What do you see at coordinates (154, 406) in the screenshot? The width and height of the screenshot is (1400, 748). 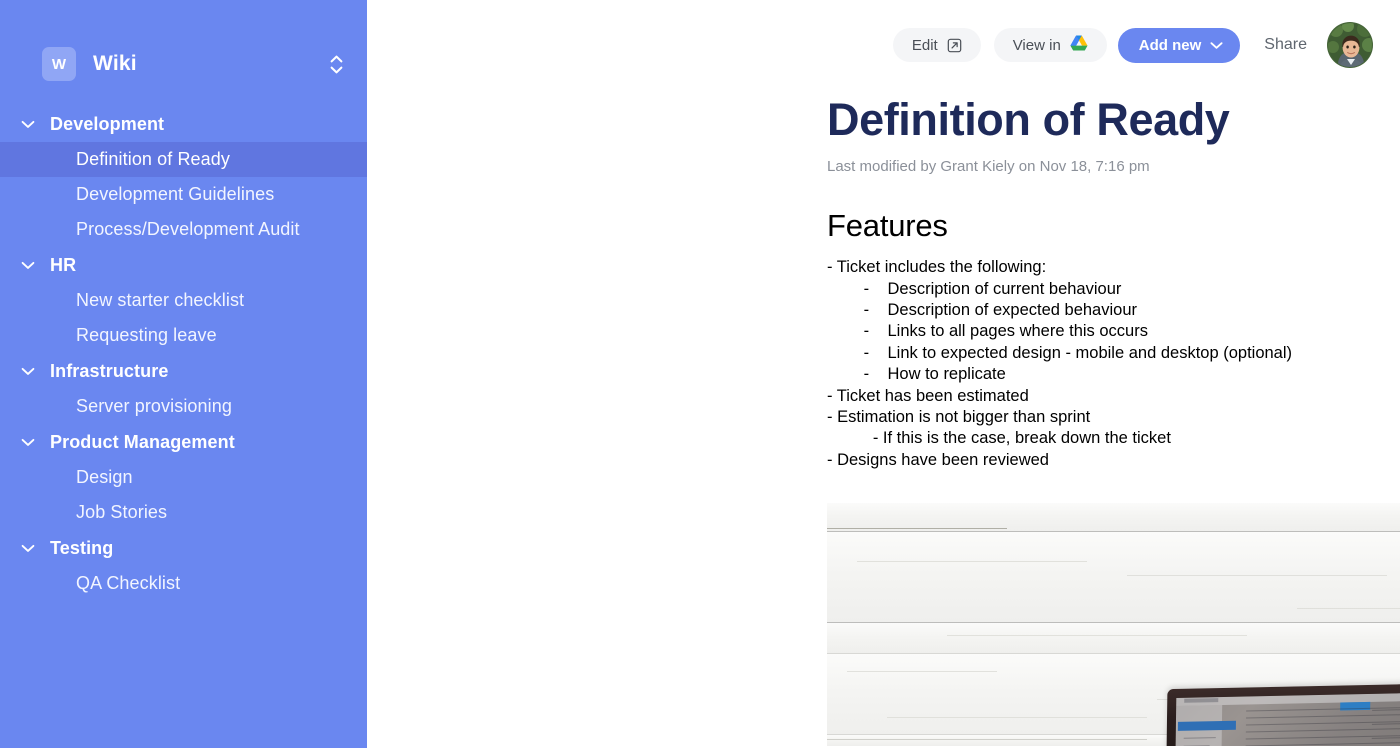 I see `sidebar-item-label: Server provisioning` at bounding box center [154, 406].